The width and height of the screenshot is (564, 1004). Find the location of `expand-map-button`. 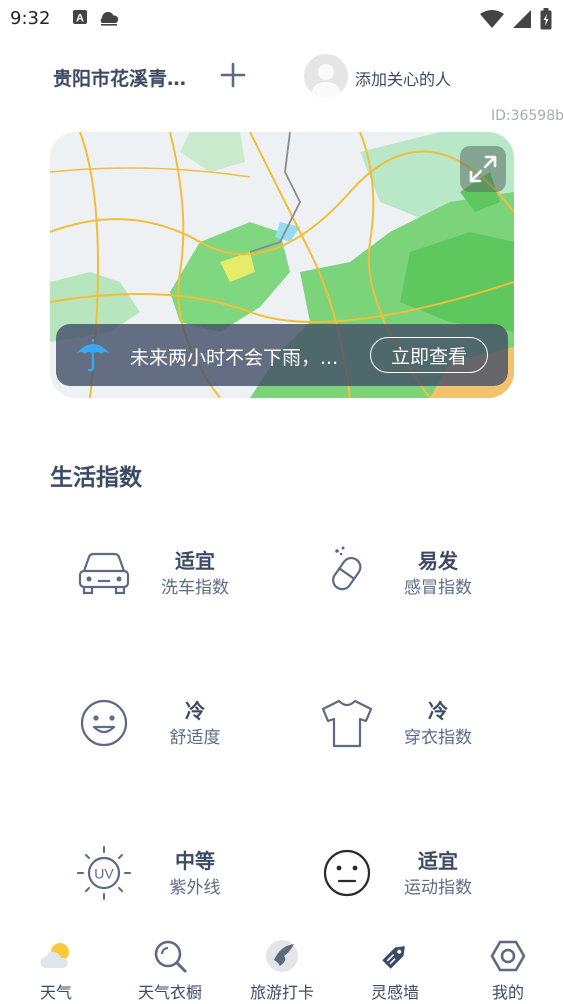

expand-map-button is located at coordinates (483, 169).